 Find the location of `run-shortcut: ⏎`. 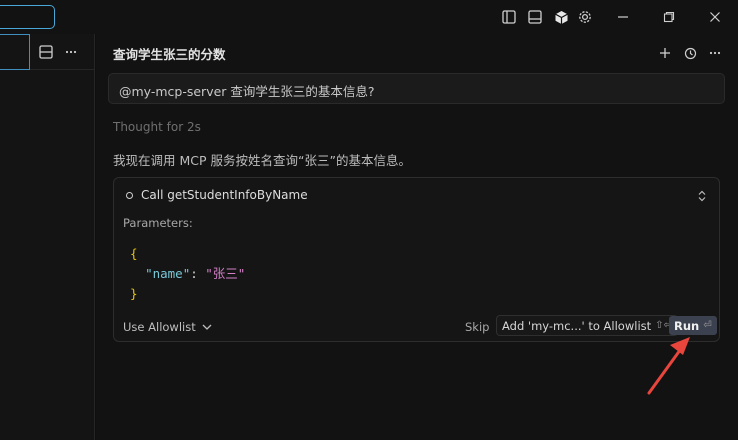

run-shortcut: ⏎ is located at coordinates (707, 325).